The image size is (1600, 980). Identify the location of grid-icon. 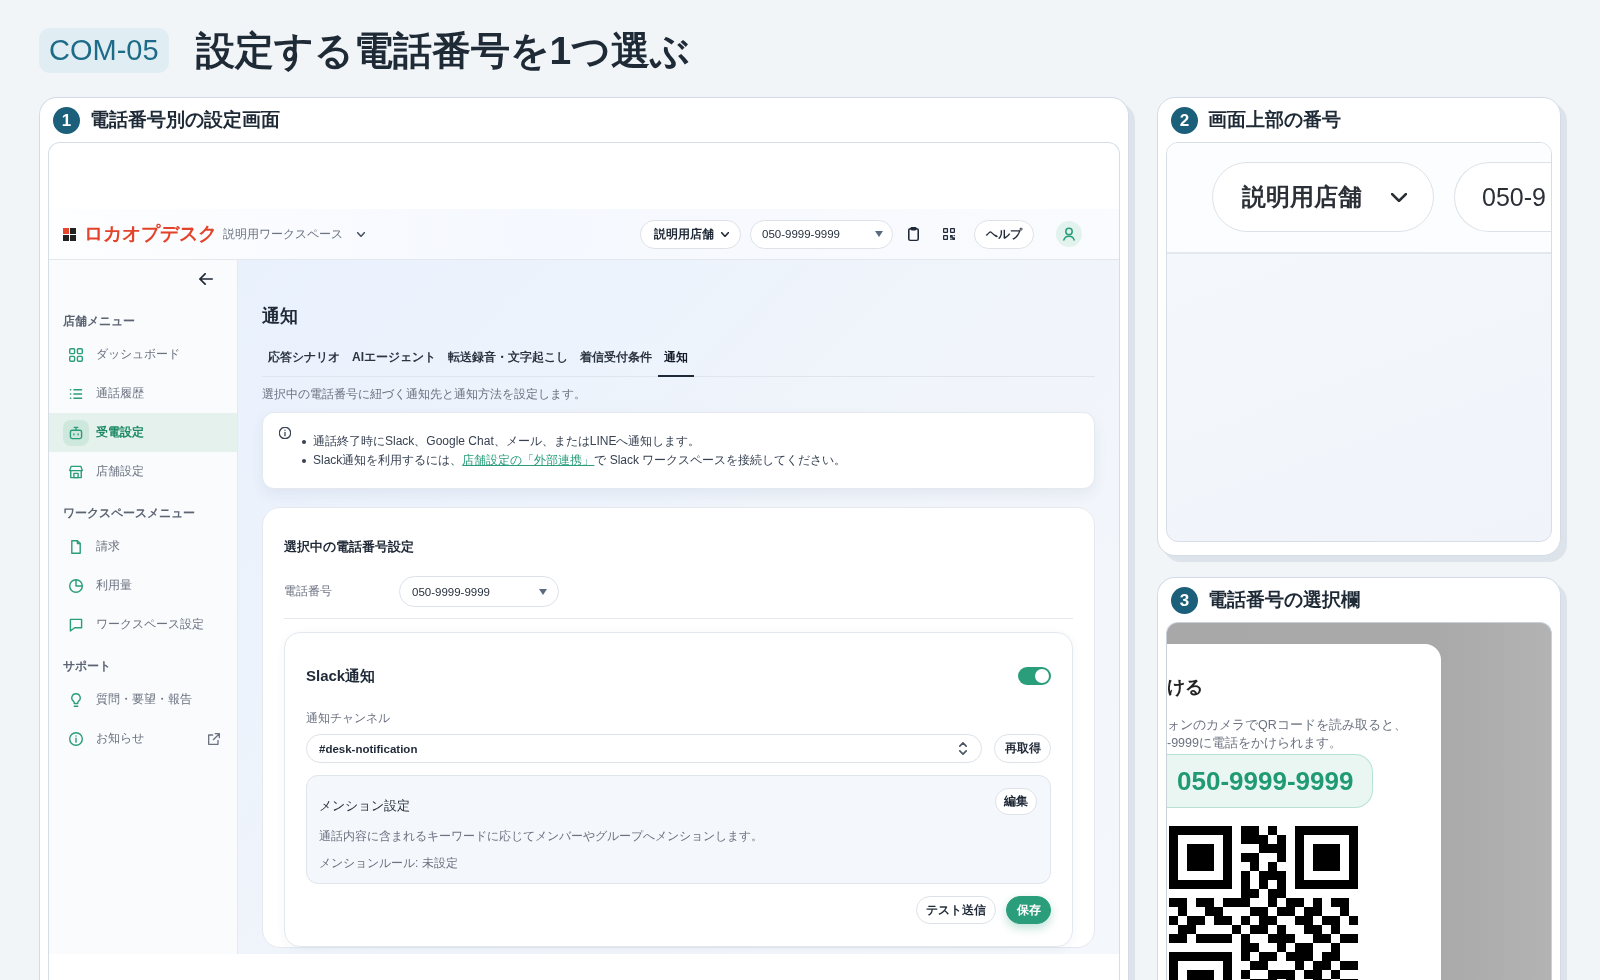
(76, 354).